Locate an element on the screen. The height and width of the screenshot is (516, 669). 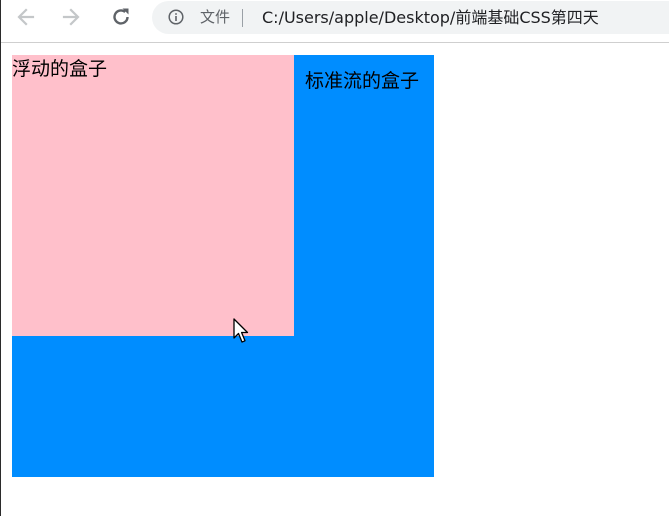
forward-button is located at coordinates (71, 17).